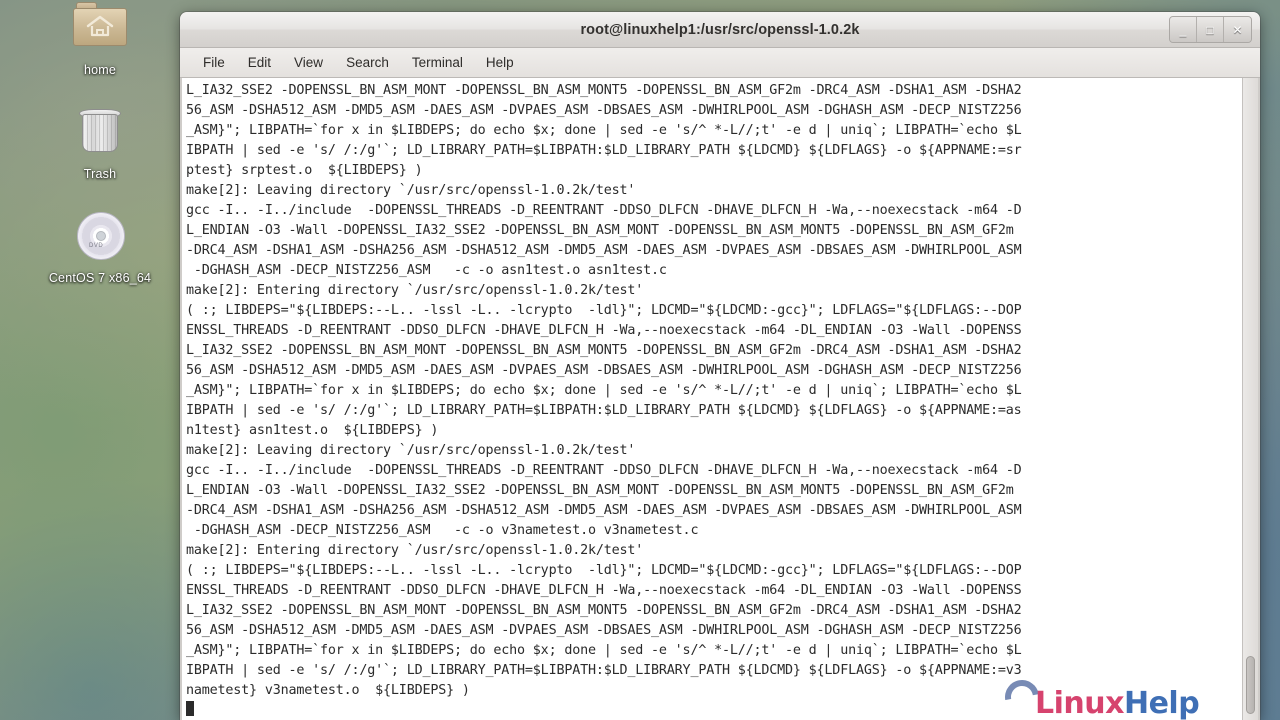 This screenshot has width=1280, height=720. I want to click on menu-item-search: Search, so click(367, 62).